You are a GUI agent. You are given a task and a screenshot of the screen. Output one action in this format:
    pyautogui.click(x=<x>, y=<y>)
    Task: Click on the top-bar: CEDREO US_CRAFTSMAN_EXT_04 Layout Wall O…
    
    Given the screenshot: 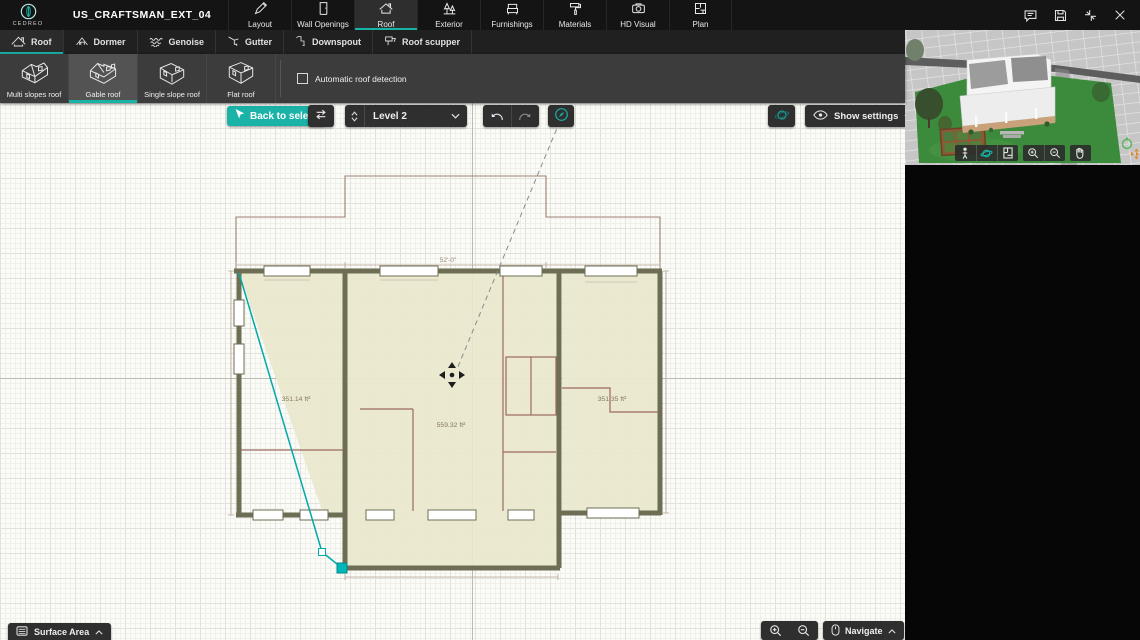 What is the action you would take?
    pyautogui.click(x=570, y=15)
    